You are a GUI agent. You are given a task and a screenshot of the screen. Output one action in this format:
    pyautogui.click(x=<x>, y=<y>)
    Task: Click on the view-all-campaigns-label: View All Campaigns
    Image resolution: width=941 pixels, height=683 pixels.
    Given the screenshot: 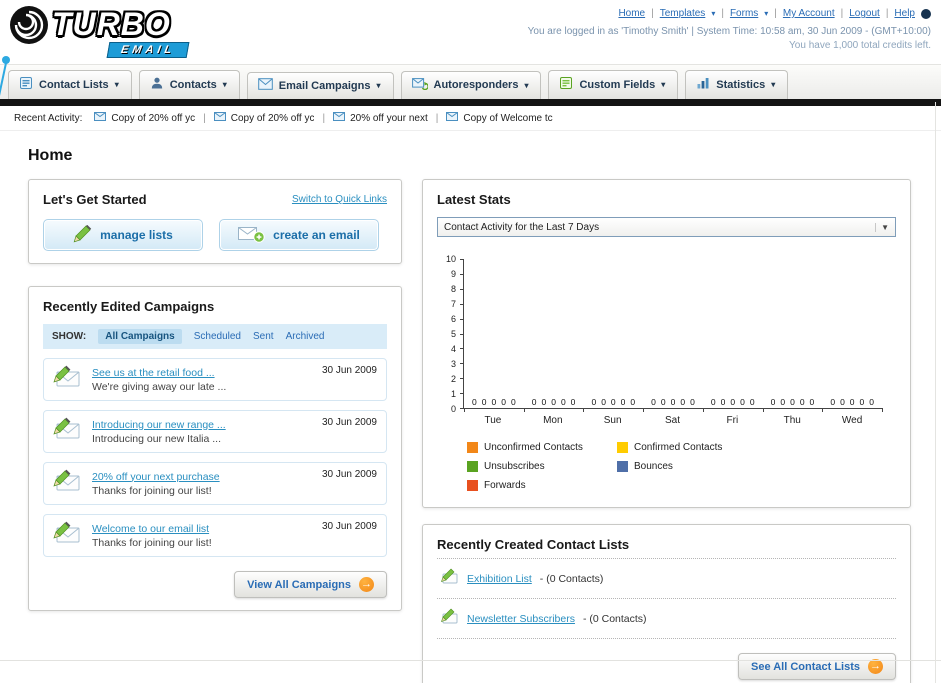 What is the action you would take?
    pyautogui.click(x=299, y=584)
    